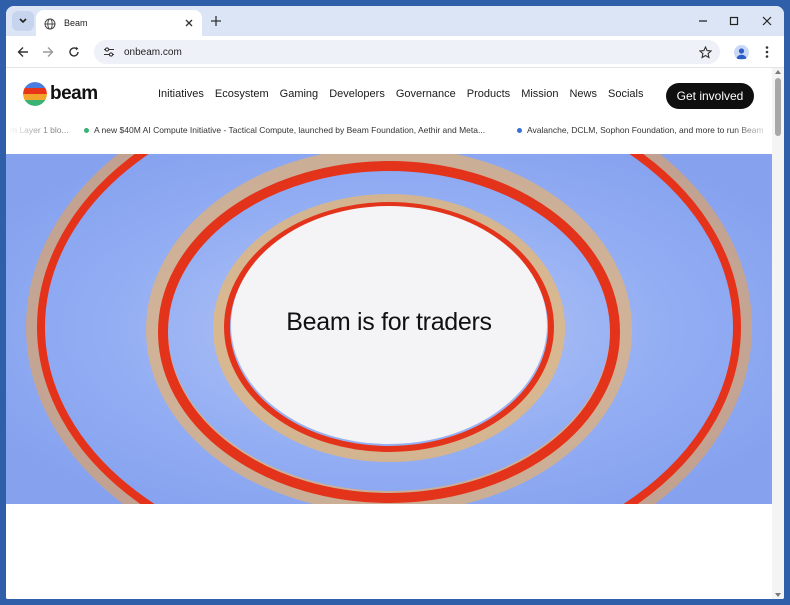 This screenshot has height=605, width=790. Describe the element at coordinates (189, 23) in the screenshot. I see `close-icon` at that location.